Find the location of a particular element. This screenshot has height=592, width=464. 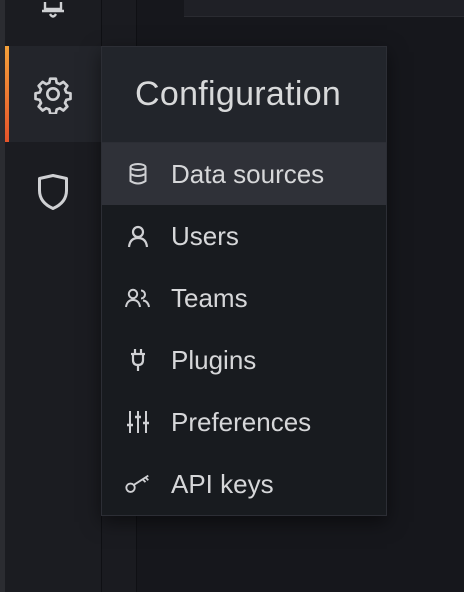

nav-item-alerting is located at coordinates (53, 13).